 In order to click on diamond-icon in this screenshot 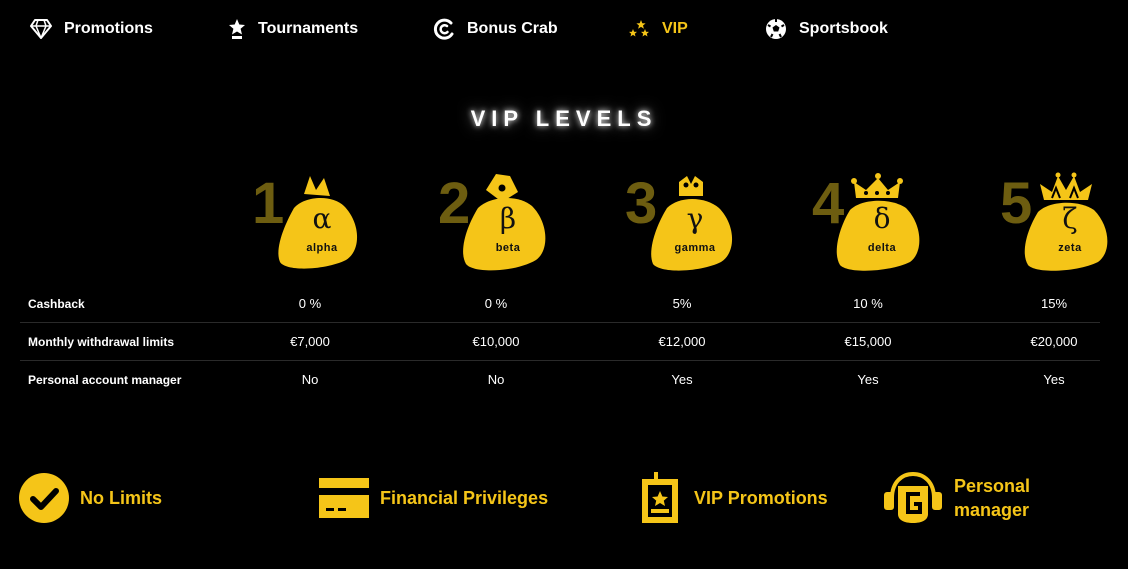, I will do `click(41, 29)`.